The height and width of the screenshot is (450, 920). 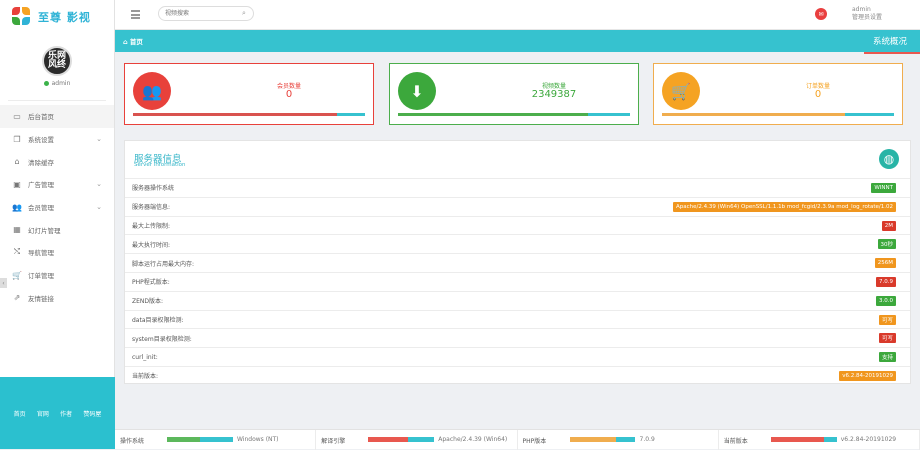 What do you see at coordinates (517, 337) in the screenshot?
I see `table-row: system目录权限检测: 可写` at bounding box center [517, 337].